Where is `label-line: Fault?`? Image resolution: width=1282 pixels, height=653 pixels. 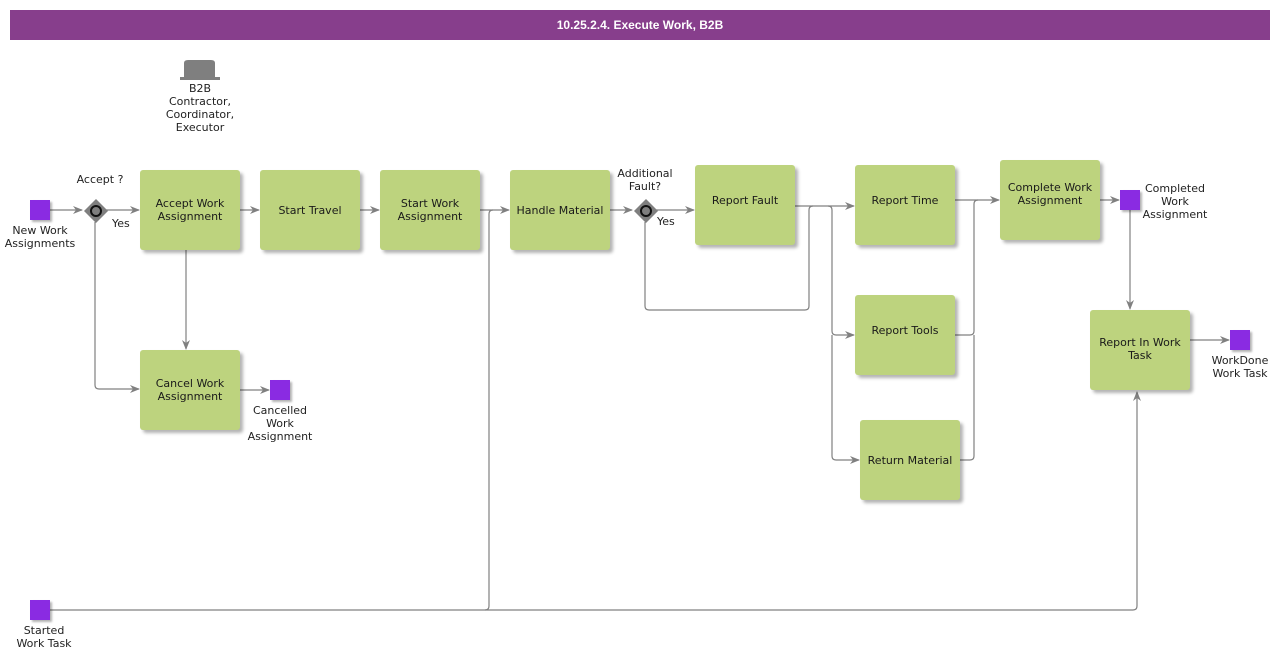 label-line: Fault? is located at coordinates (645, 186).